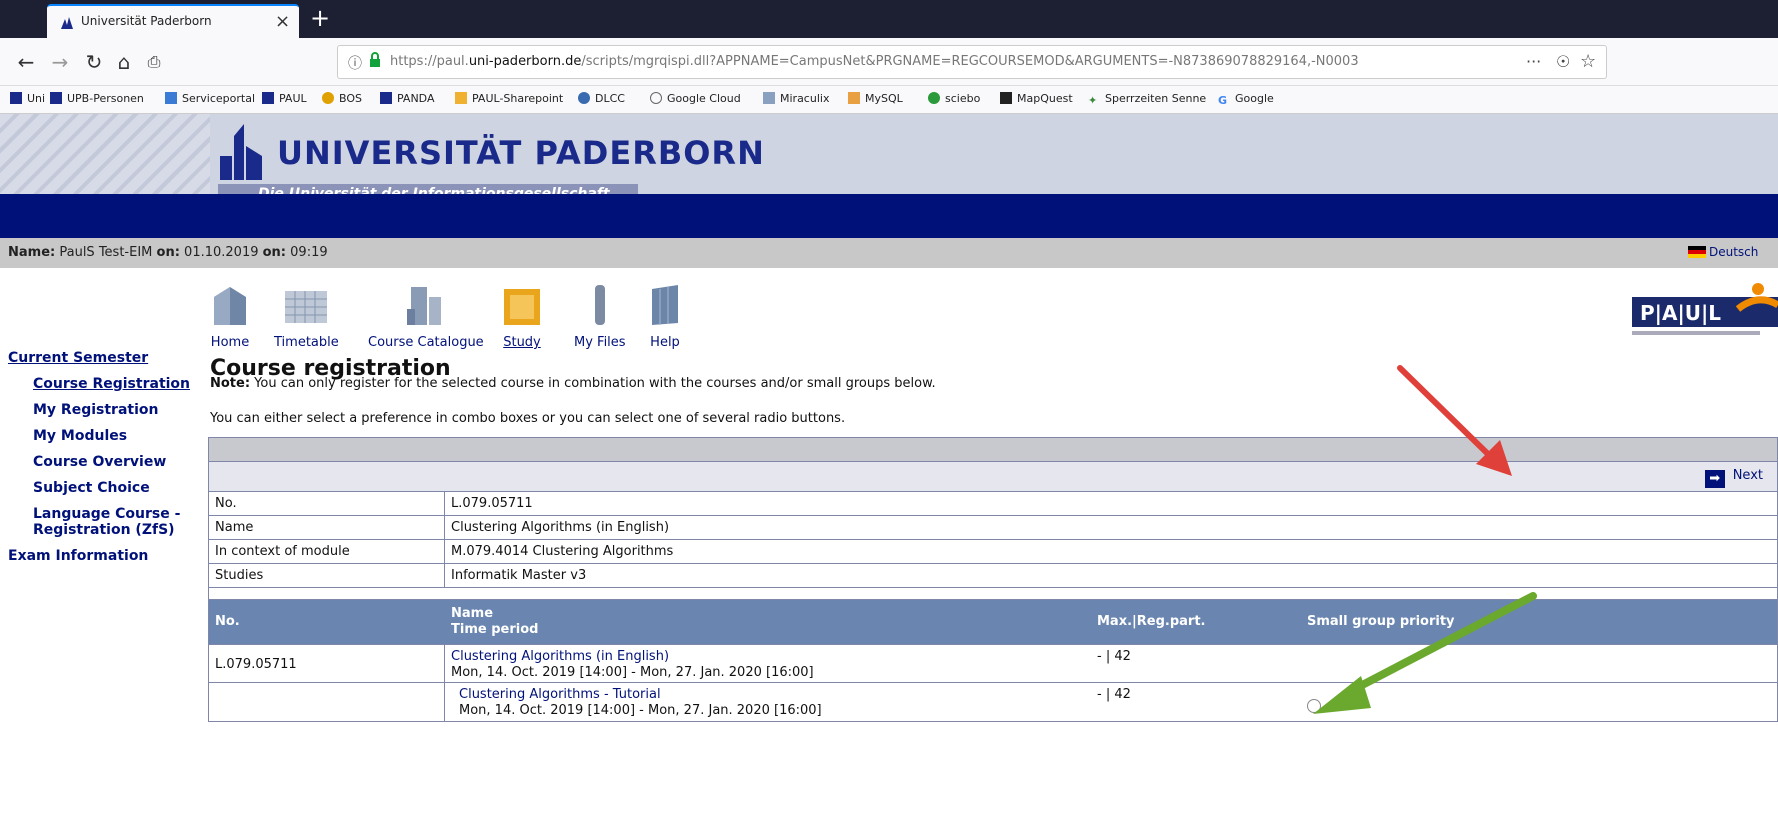 This screenshot has height=833, width=1778. I want to click on arrow-right-icon: ➡, so click(1714, 479).